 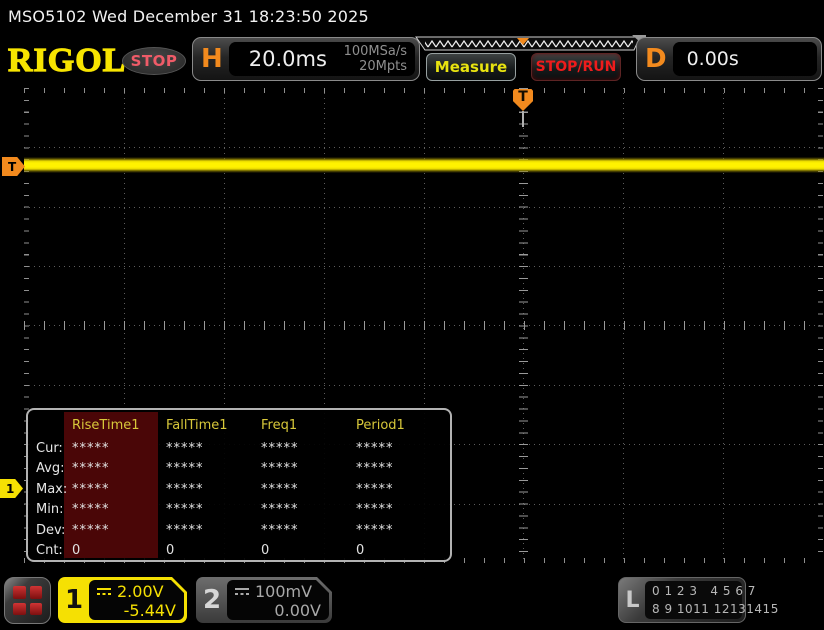 What do you see at coordinates (115, 425) in the screenshot?
I see `column-header-risetime: RiseTime1` at bounding box center [115, 425].